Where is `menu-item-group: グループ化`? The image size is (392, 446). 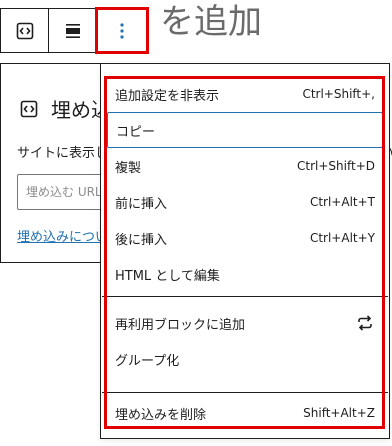 menu-item-group: グループ化 is located at coordinates (245, 359).